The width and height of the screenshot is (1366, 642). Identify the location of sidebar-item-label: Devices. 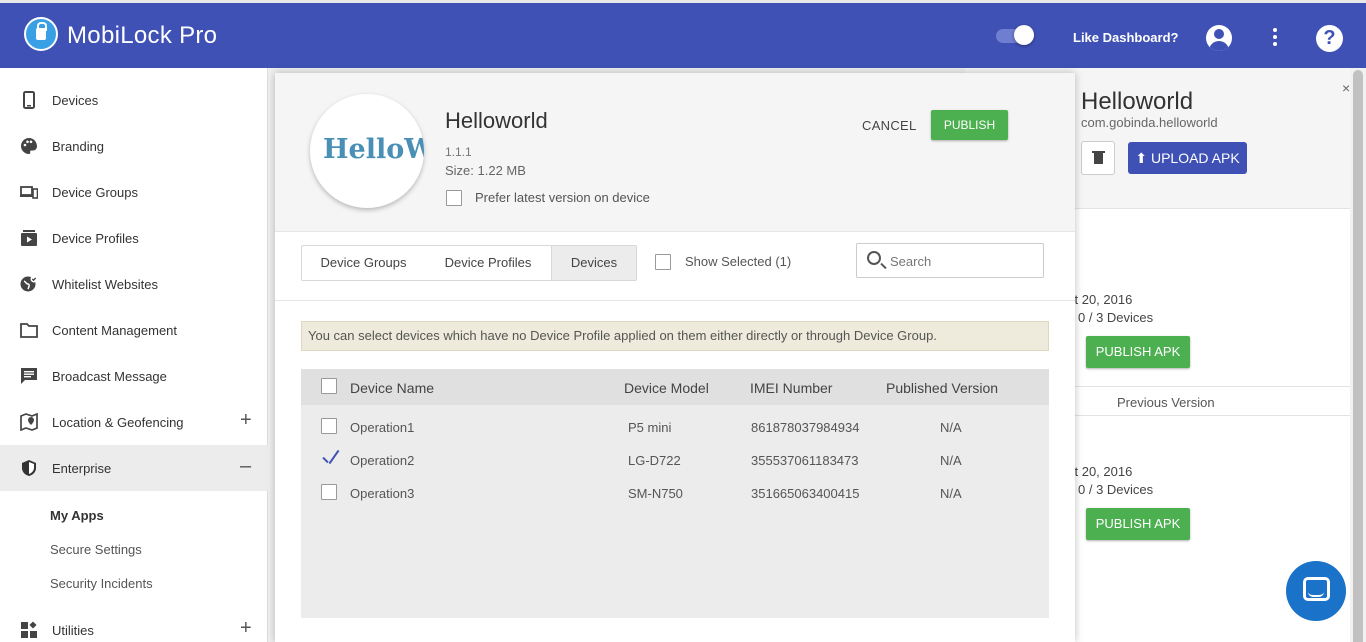
(75, 100).